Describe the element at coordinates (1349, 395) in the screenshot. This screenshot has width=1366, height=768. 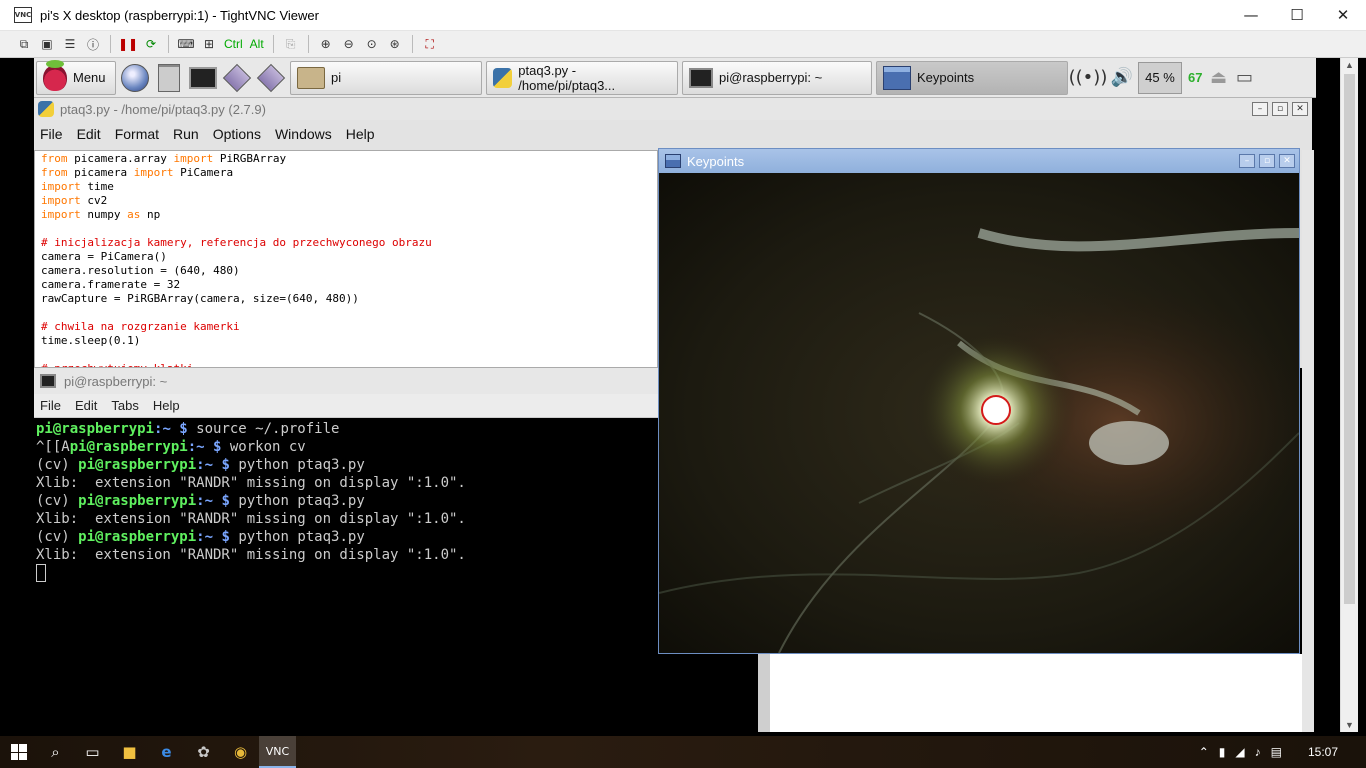
I see `vnc-vertical-scrollbar: ▲ ▼` at that location.